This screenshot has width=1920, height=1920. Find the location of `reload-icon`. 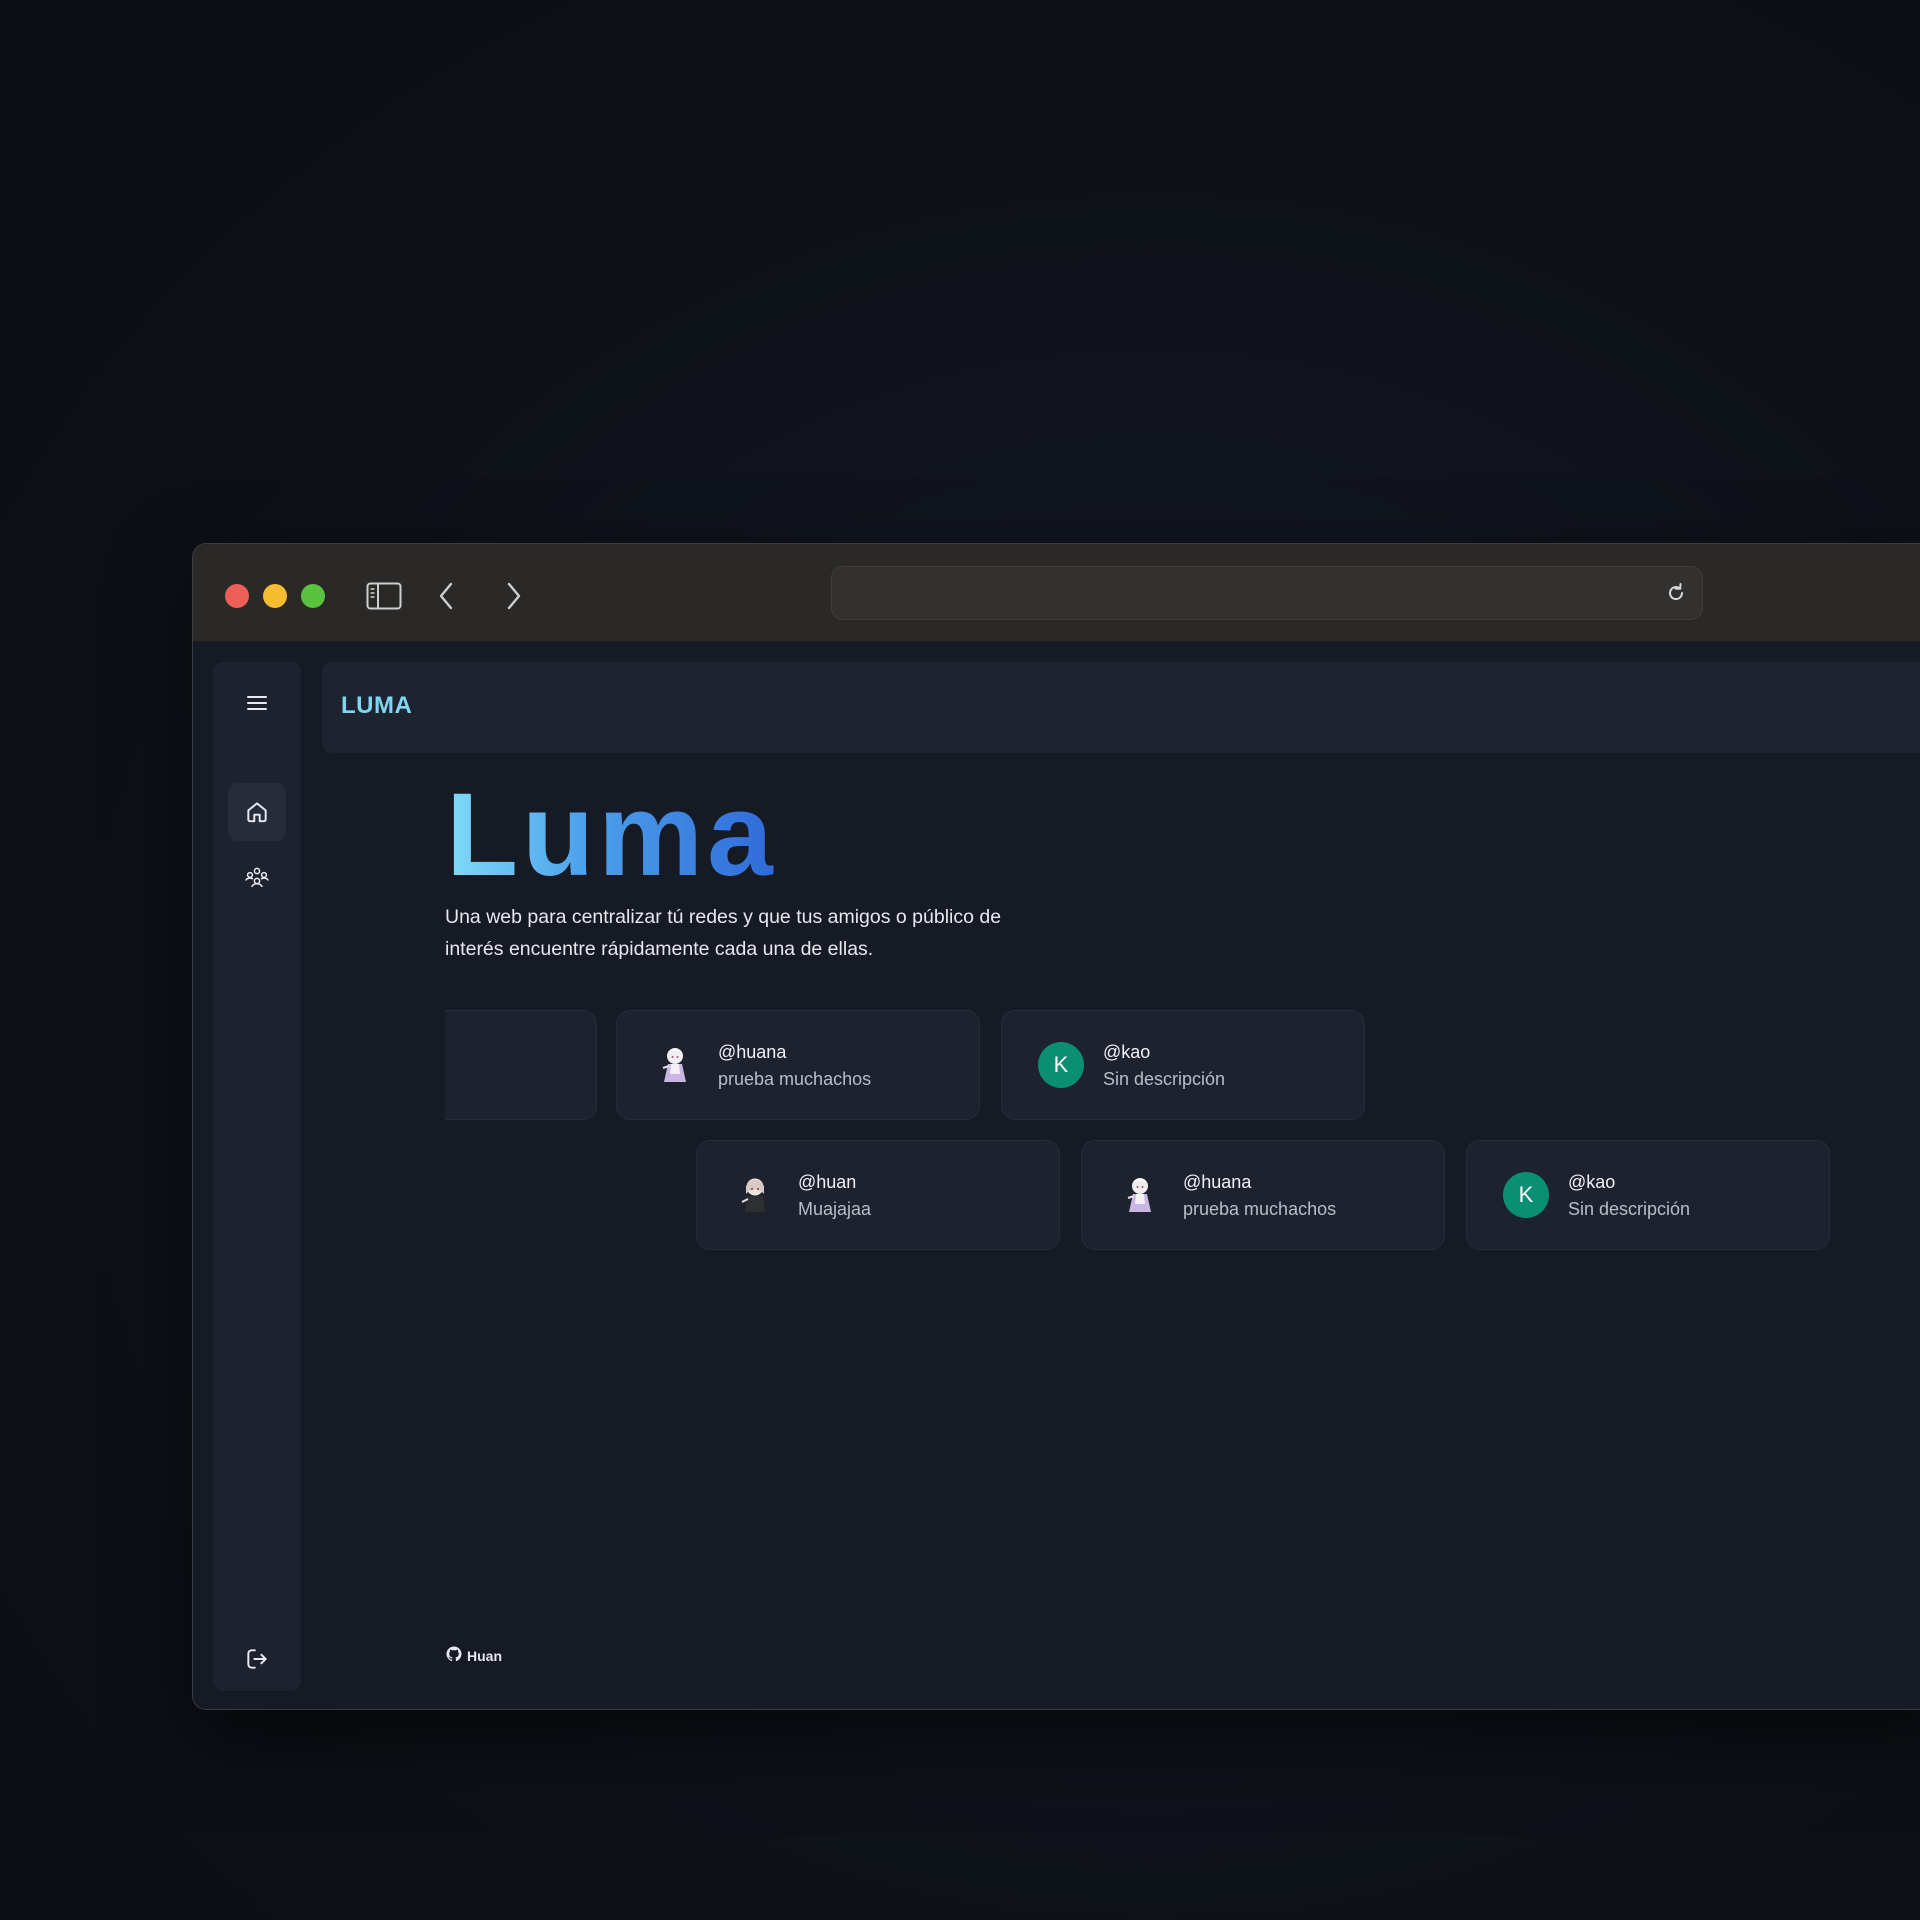

reload-icon is located at coordinates (1676, 593).